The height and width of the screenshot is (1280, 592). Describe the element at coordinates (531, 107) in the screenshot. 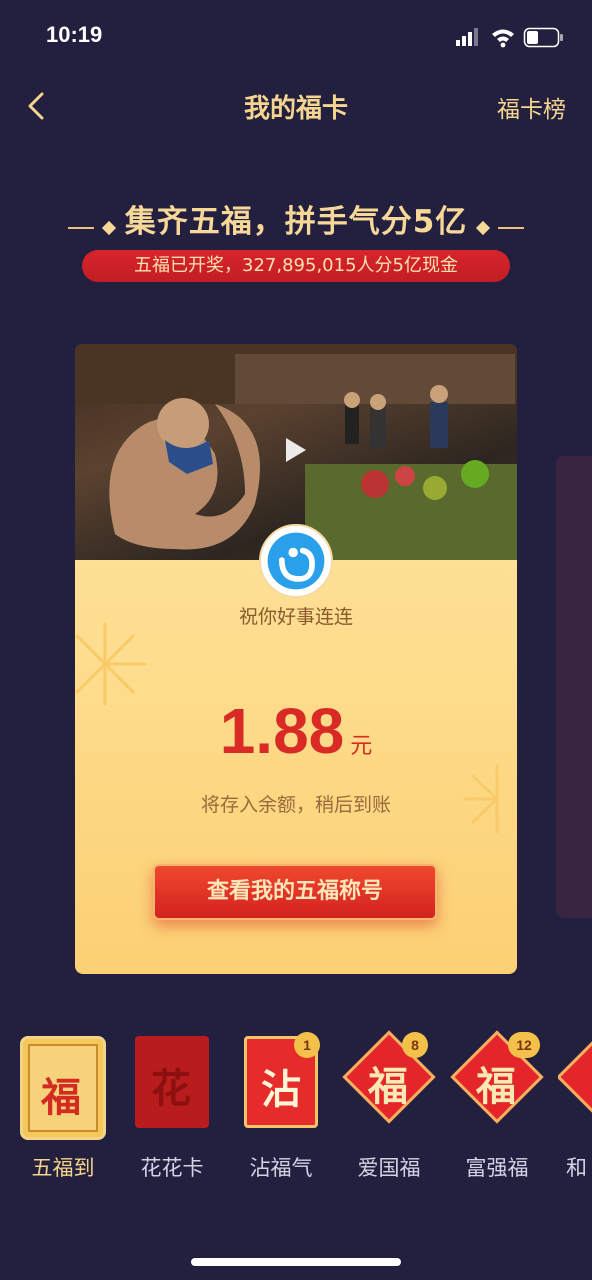

I see `leaderboard-link: 福卡榜` at that location.